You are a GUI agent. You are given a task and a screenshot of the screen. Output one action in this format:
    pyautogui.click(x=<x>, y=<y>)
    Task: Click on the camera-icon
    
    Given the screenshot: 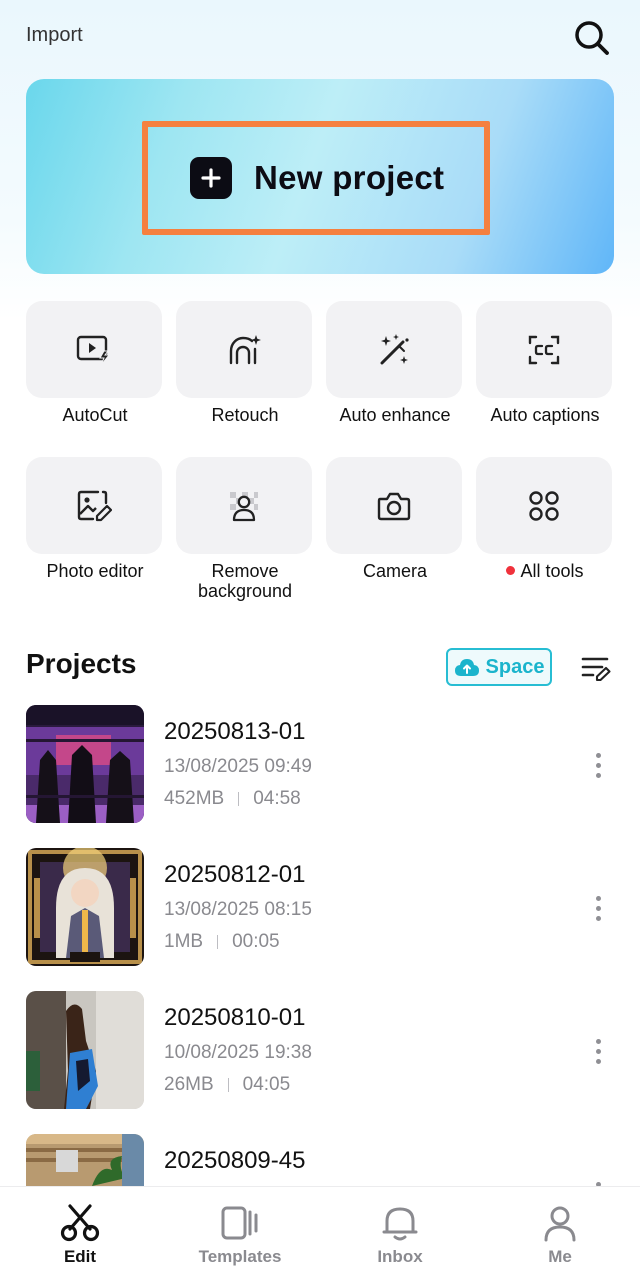 What is the action you would take?
    pyautogui.click(x=394, y=506)
    